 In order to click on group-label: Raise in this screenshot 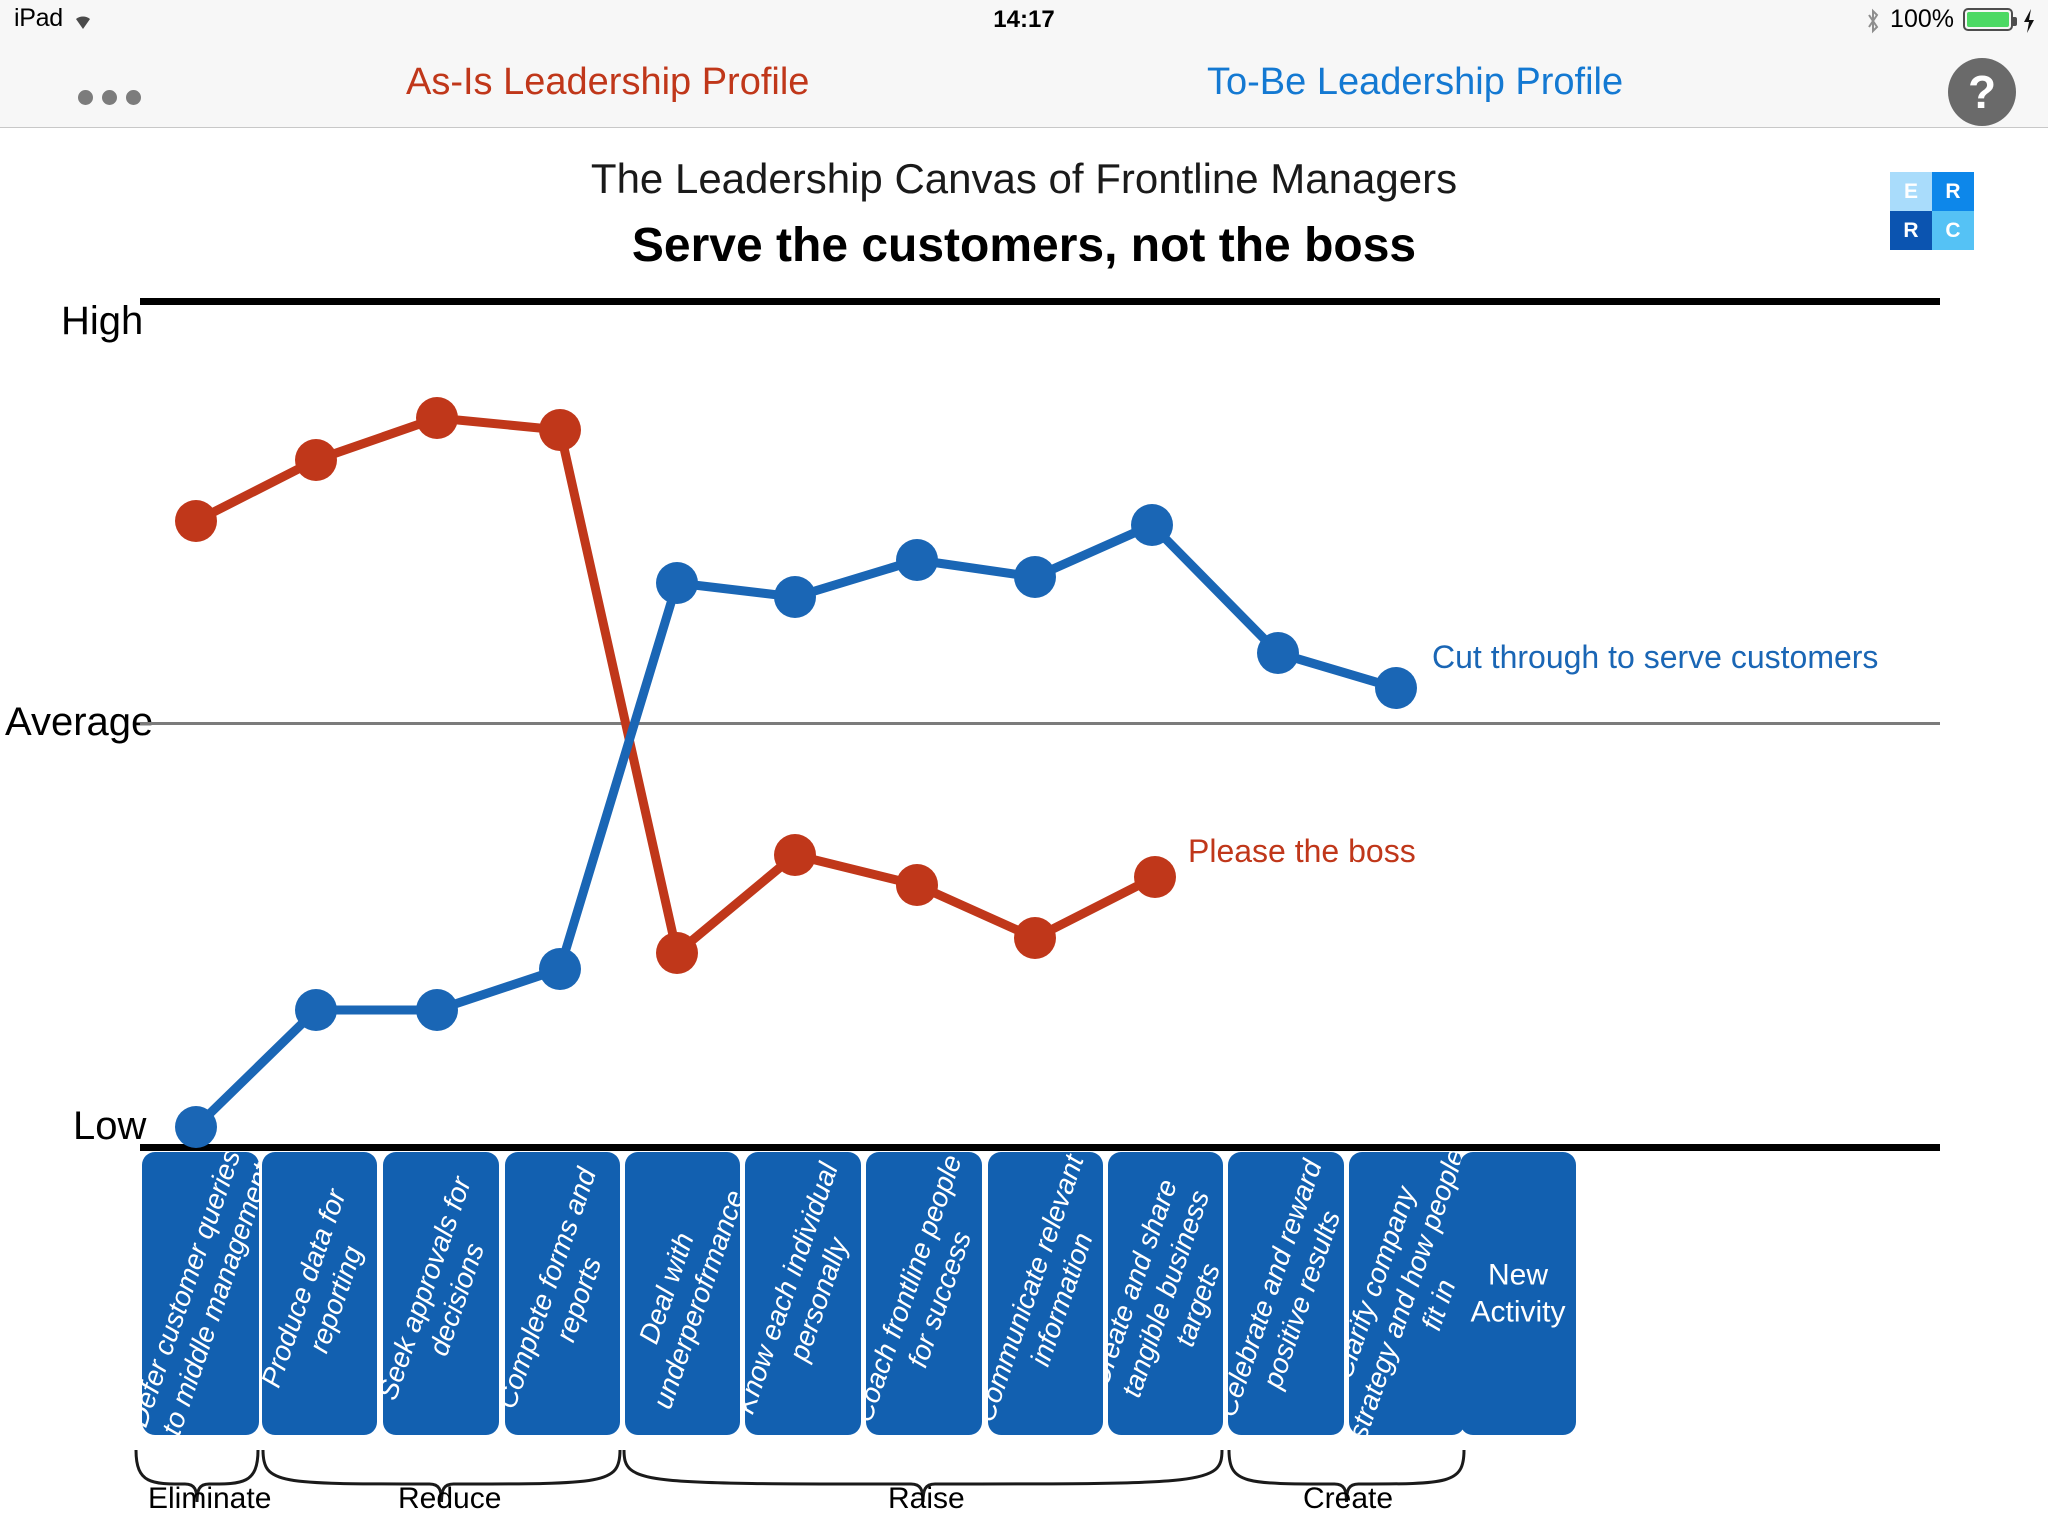, I will do `click(926, 1498)`.